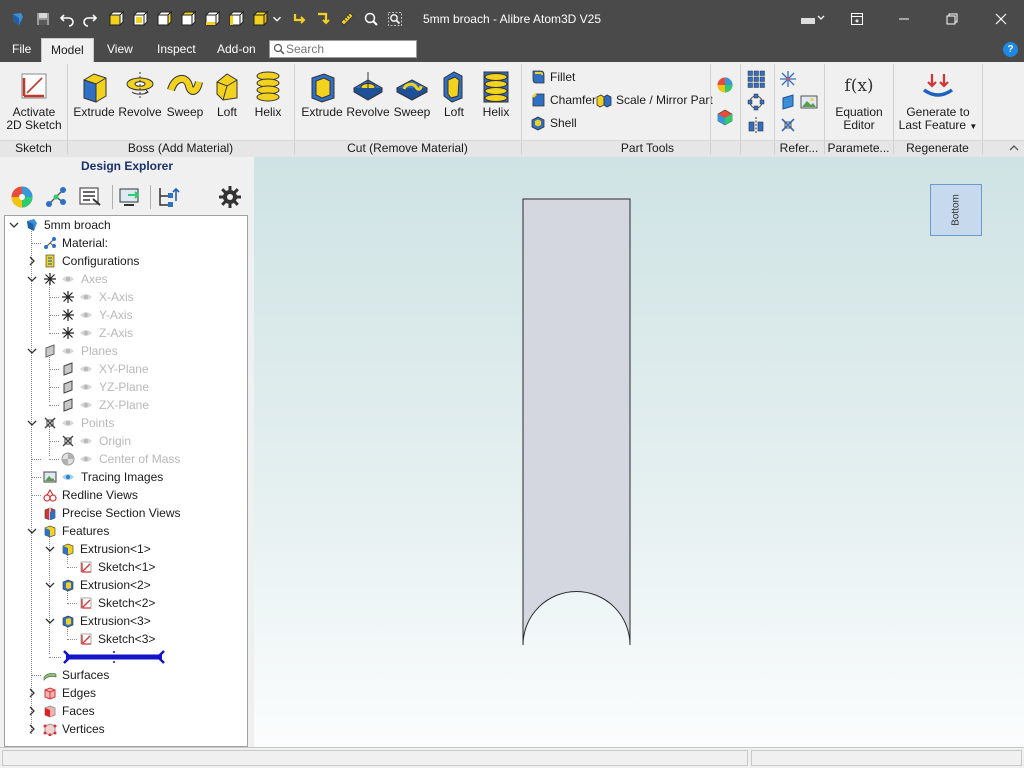 The width and height of the screenshot is (1024, 768). Describe the element at coordinates (125, 495) in the screenshot. I see `tree-item-redline-views: Redline Views` at that location.